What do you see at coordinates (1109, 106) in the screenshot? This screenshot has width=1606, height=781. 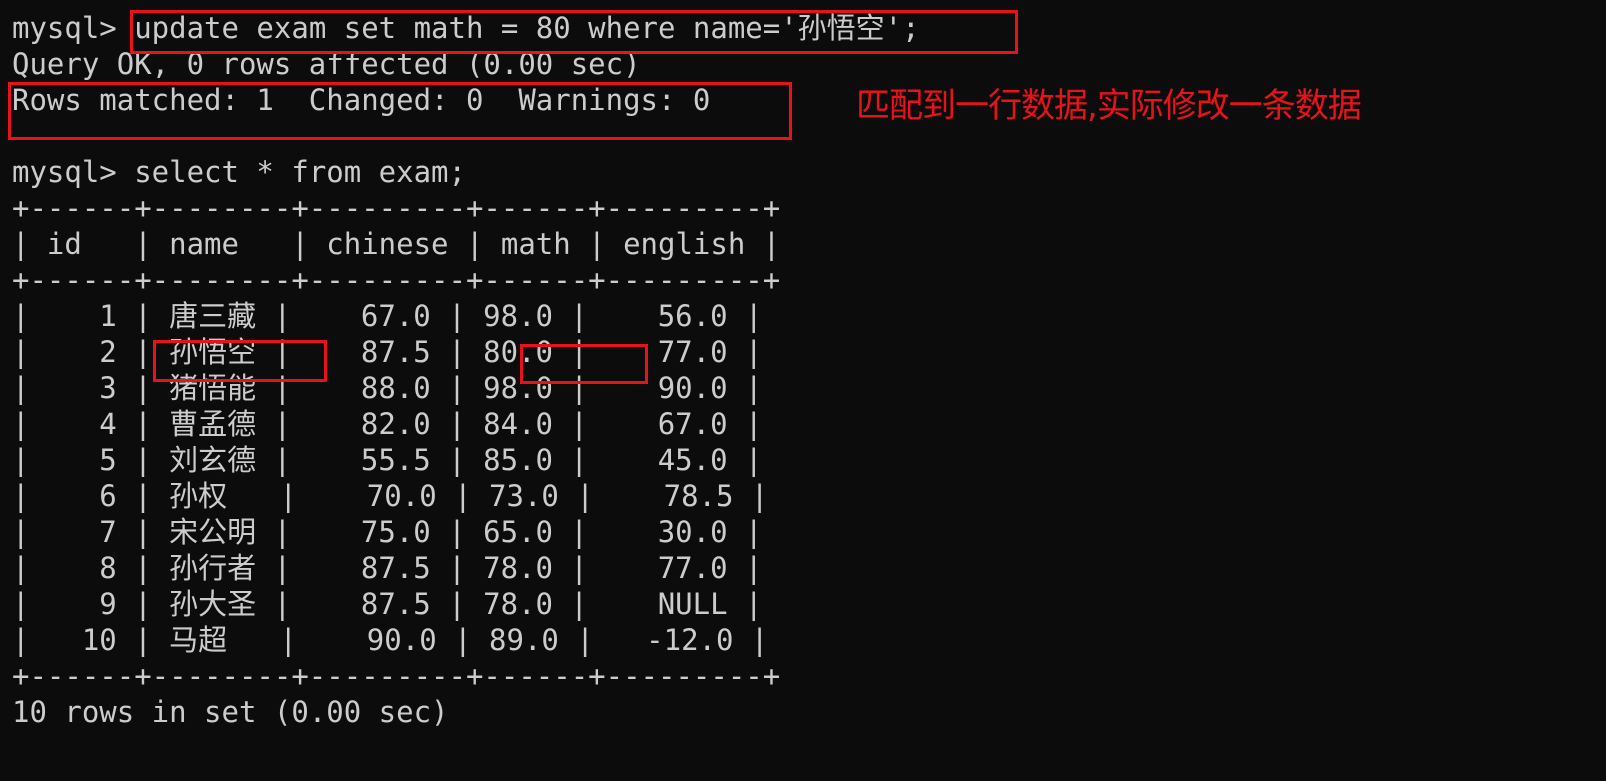 I see `annotation-note: 匹配到一行数据,实际修改一条数据` at bounding box center [1109, 106].